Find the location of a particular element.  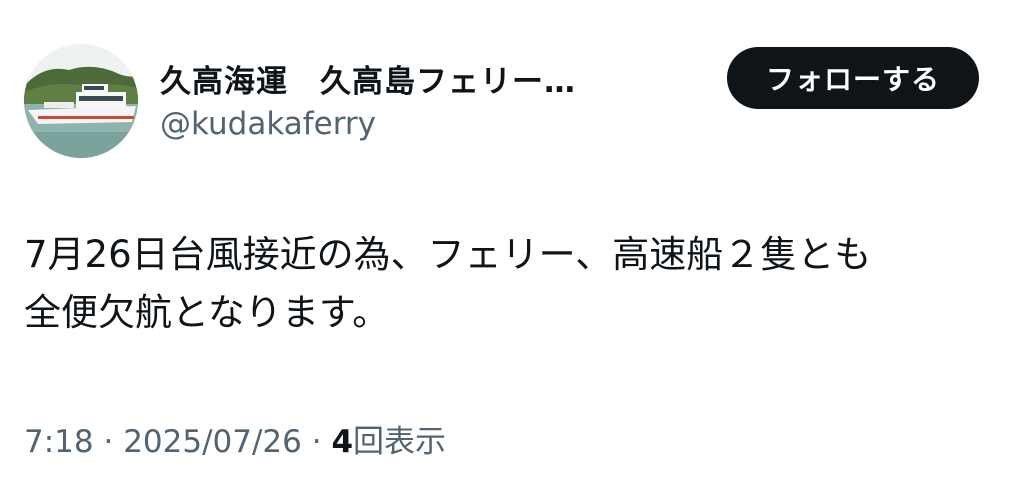

ferry-photo-avatar-icon is located at coordinates (81, 101).